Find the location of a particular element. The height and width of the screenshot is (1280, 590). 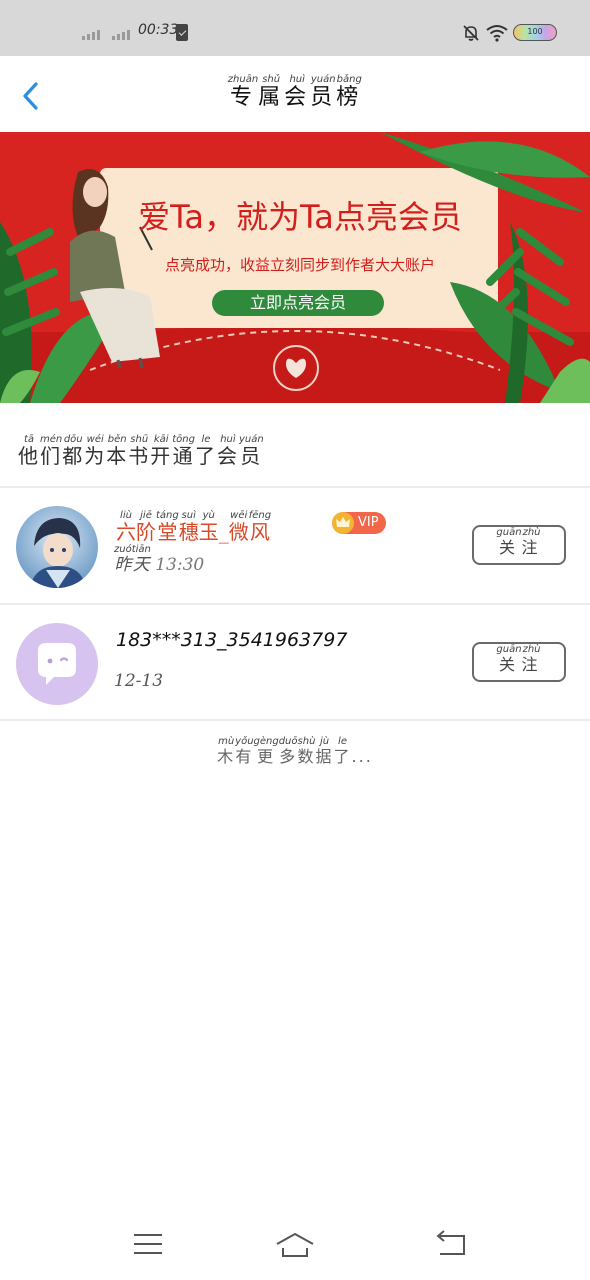

ruby-char: 他tā is located at coordinates (29, 451).